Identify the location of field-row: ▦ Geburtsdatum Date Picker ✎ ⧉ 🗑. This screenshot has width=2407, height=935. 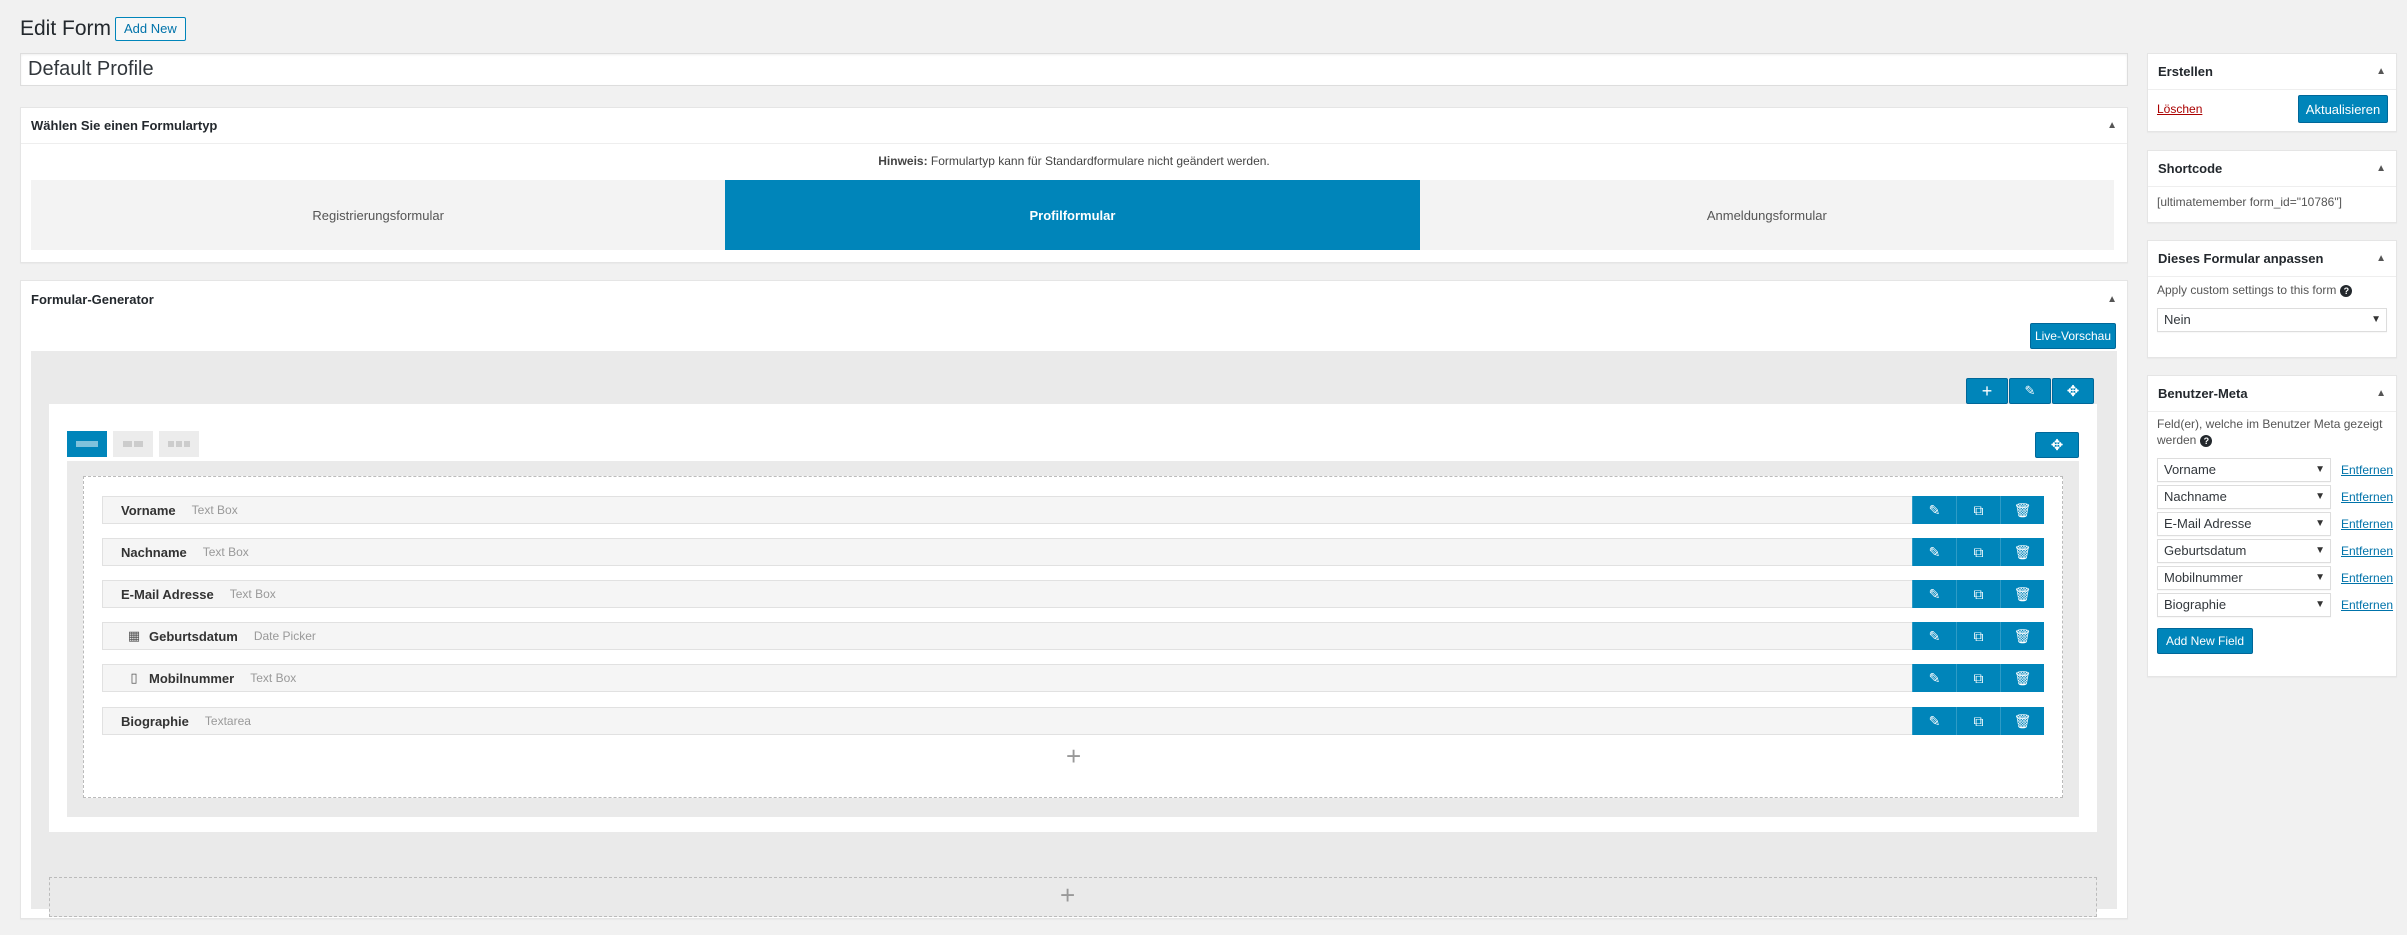
(1073, 636).